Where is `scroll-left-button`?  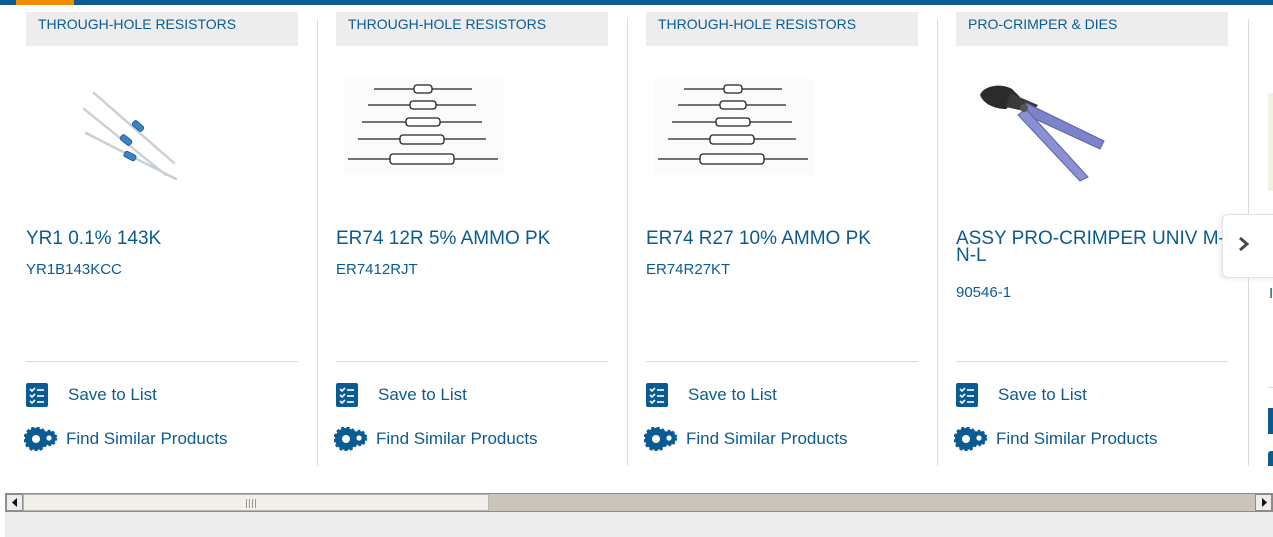 scroll-left-button is located at coordinates (14, 502).